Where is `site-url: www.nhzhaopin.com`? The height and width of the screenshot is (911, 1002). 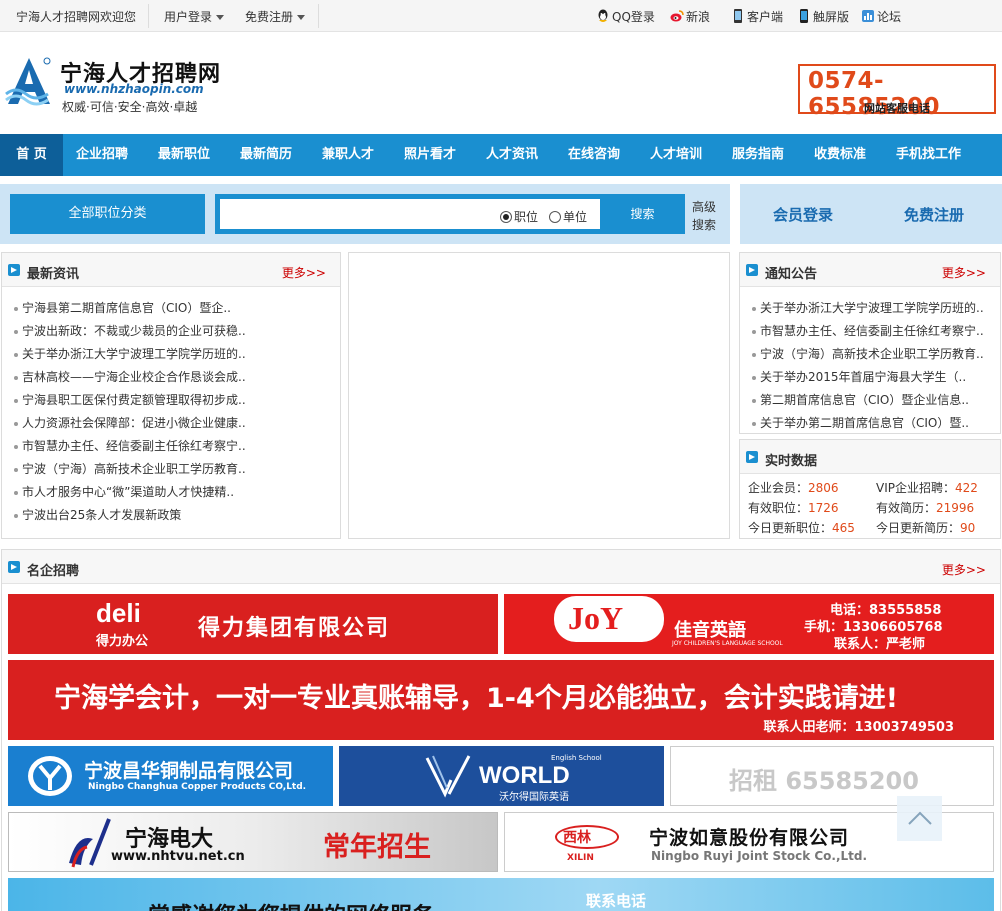
site-url: www.nhzhaopin.com is located at coordinates (134, 89).